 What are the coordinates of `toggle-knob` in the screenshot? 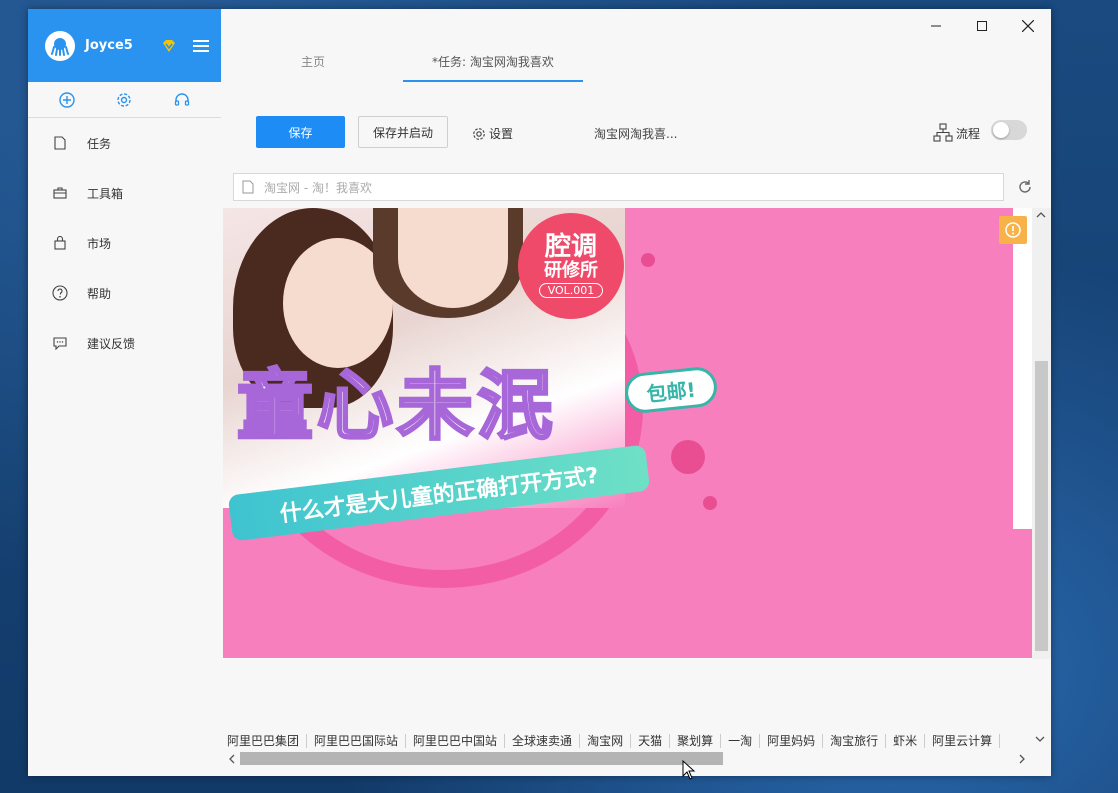 It's located at (1001, 130).